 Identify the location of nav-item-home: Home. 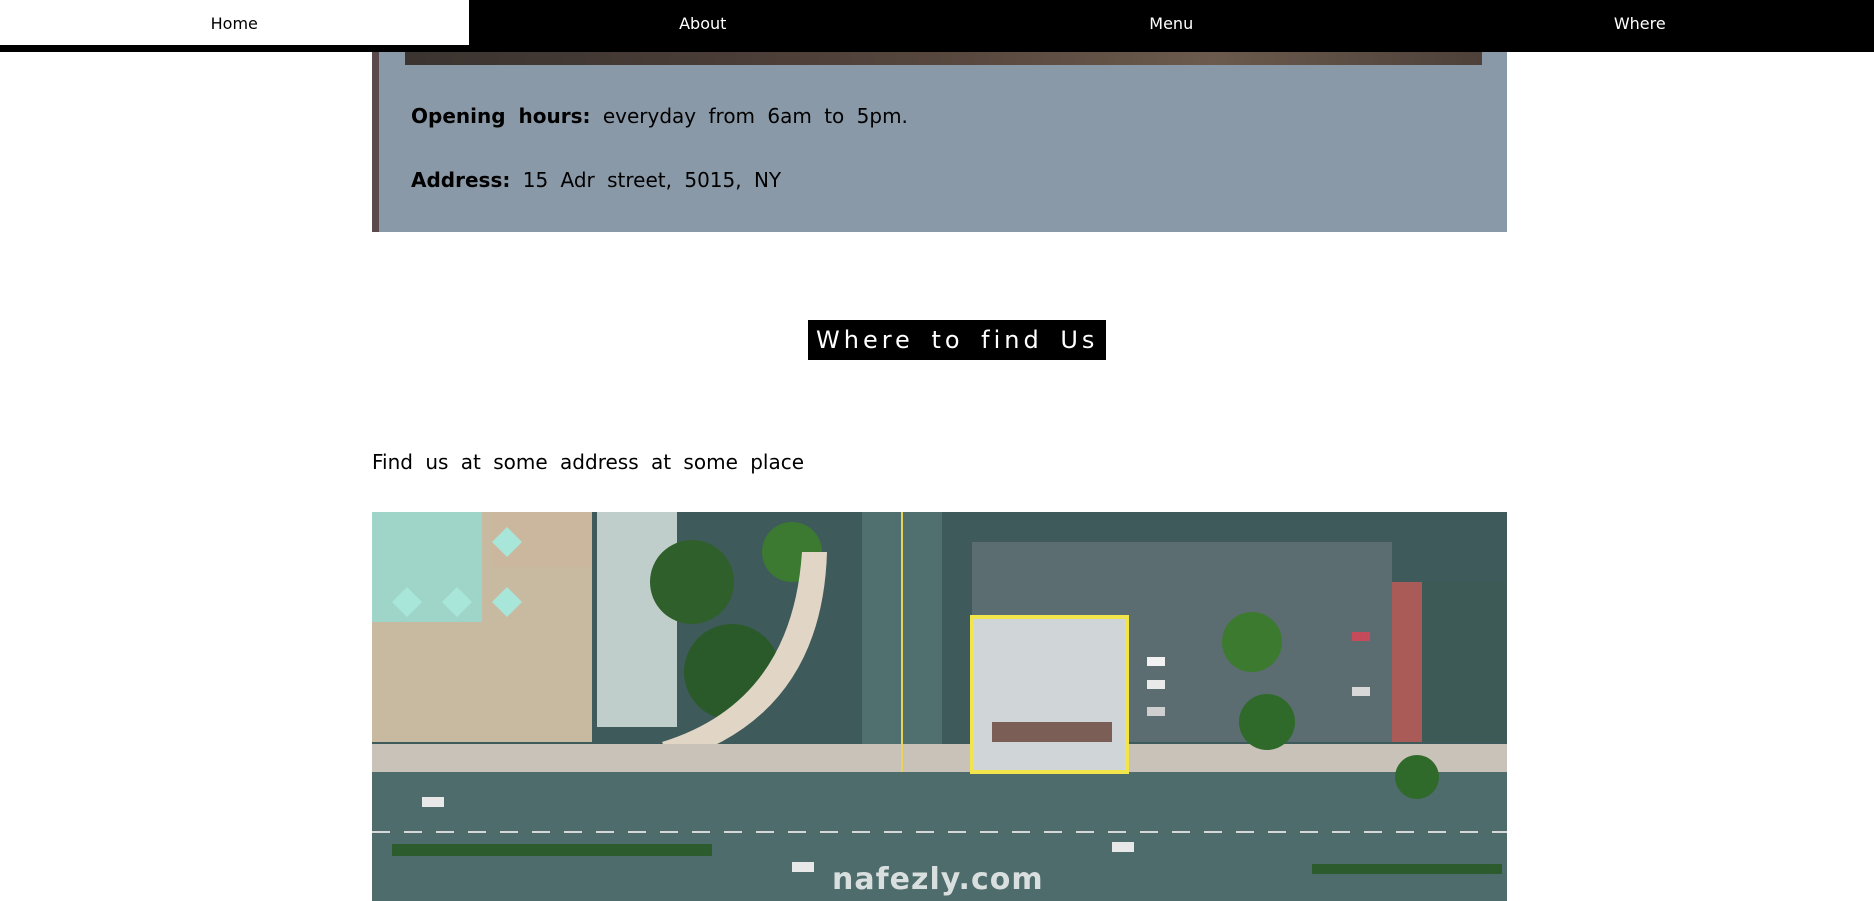
(234, 22).